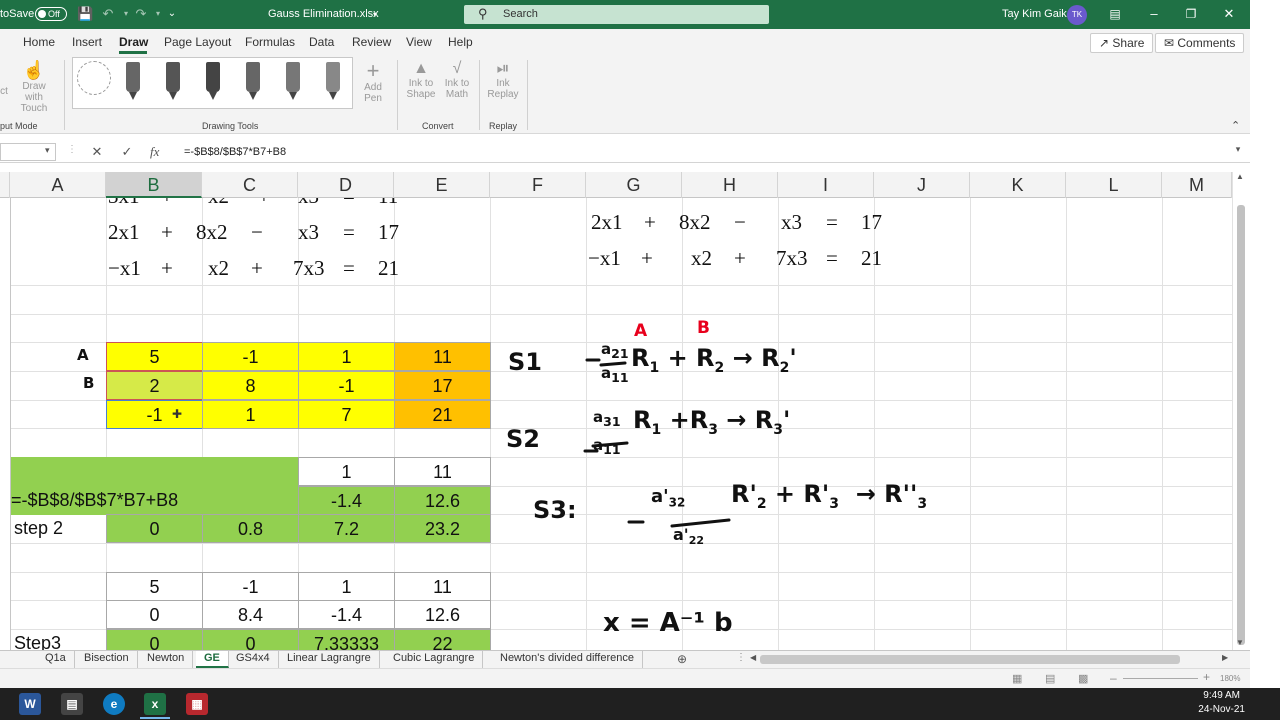 The width and height of the screenshot is (1280, 720). Describe the element at coordinates (371, 42) in the screenshot. I see `tab-review: Review` at that location.